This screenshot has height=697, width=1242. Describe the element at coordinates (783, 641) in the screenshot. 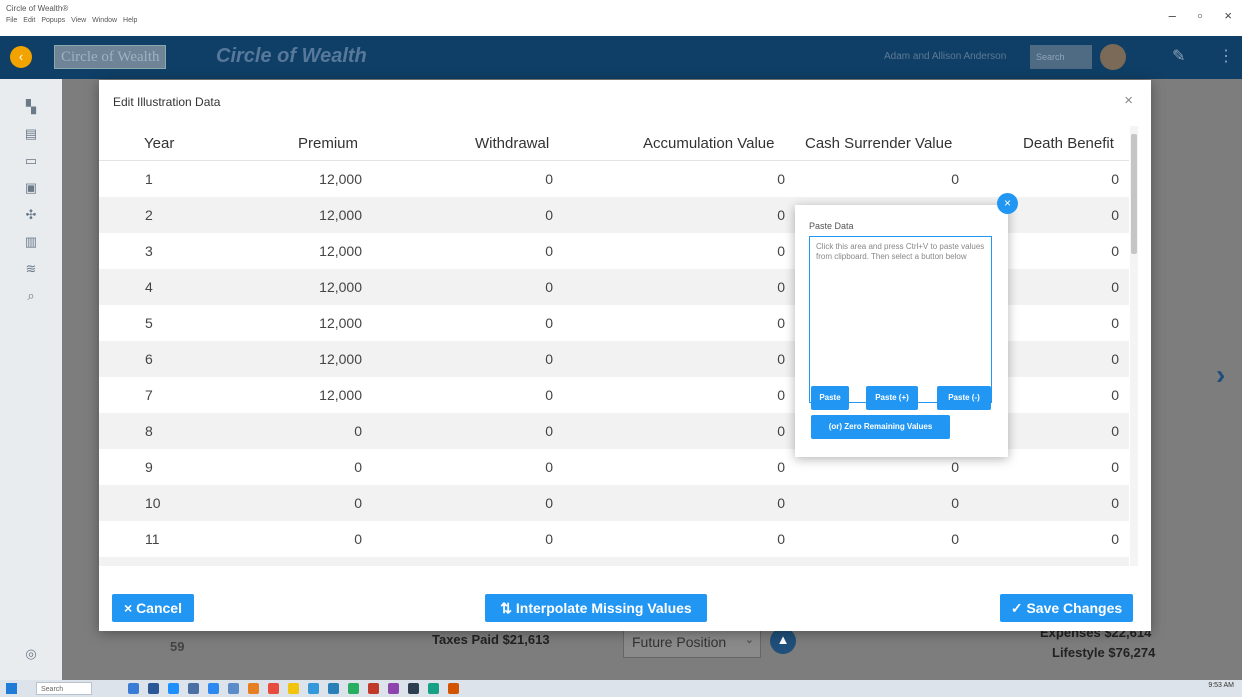

I see `warning-icon: ▲` at that location.